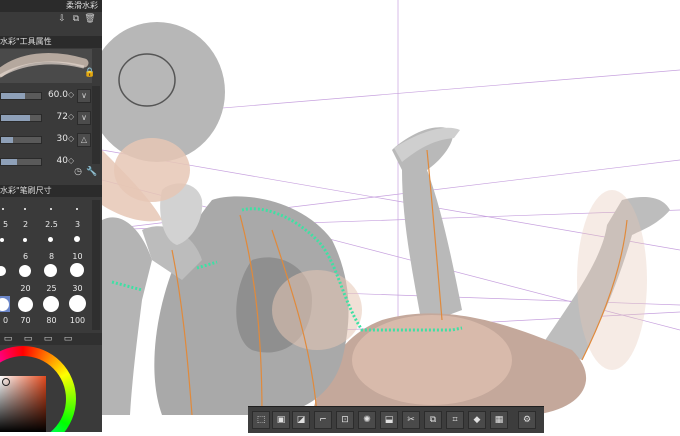 This screenshot has width=680, height=436. What do you see at coordinates (323, 420) in the screenshot?
I see `expand-selection-icon: ⌐` at bounding box center [323, 420].